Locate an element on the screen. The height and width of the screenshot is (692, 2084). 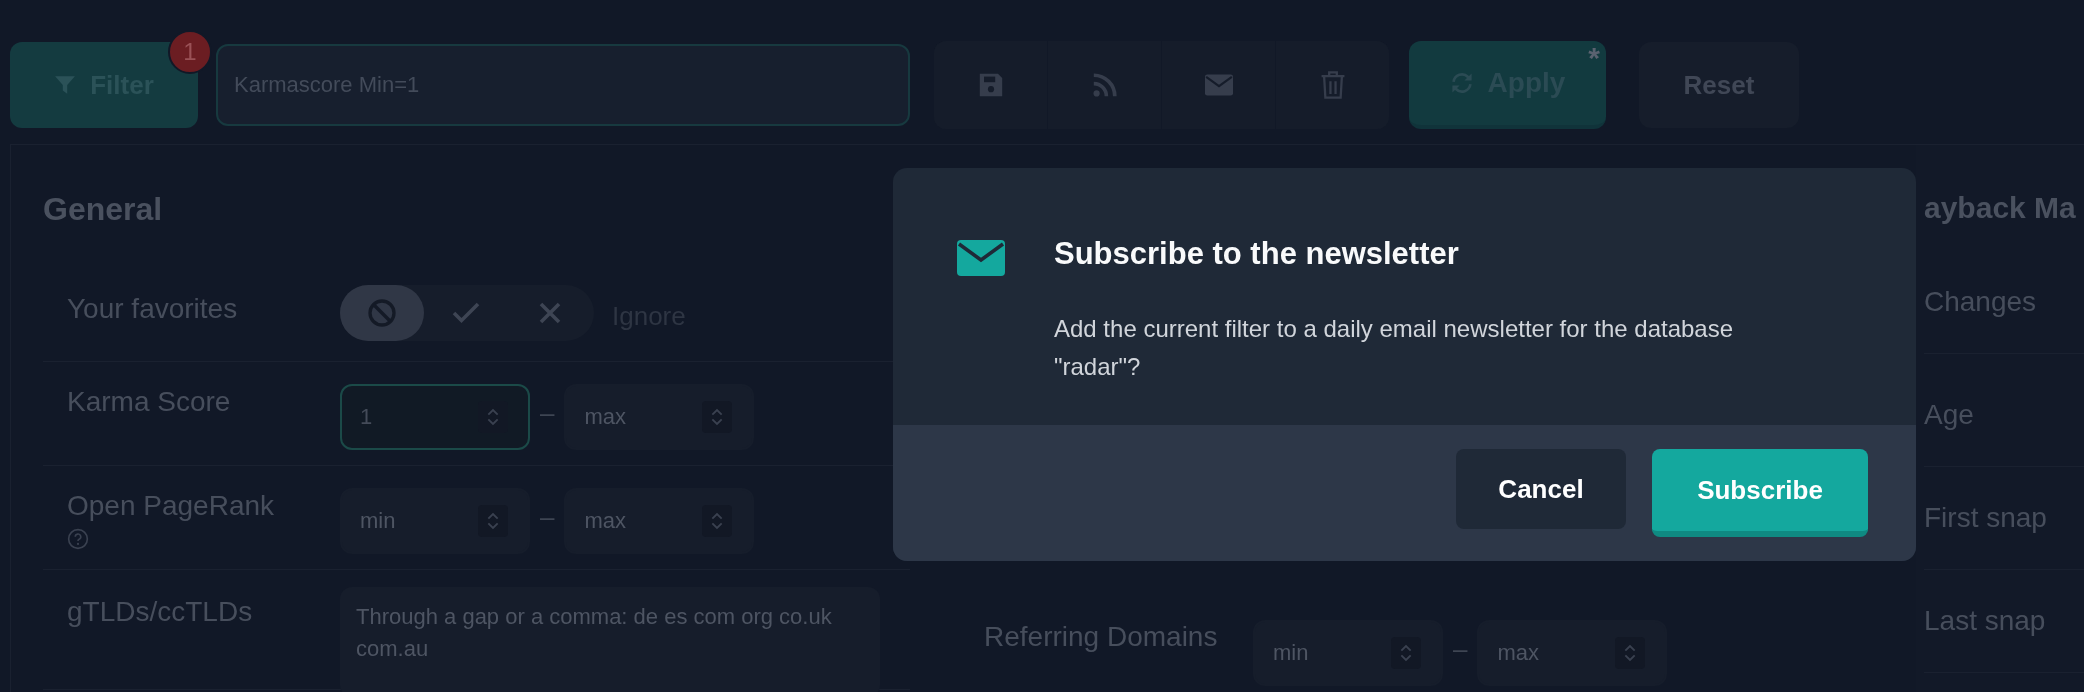
cancel-button: Cancel is located at coordinates (1541, 489).